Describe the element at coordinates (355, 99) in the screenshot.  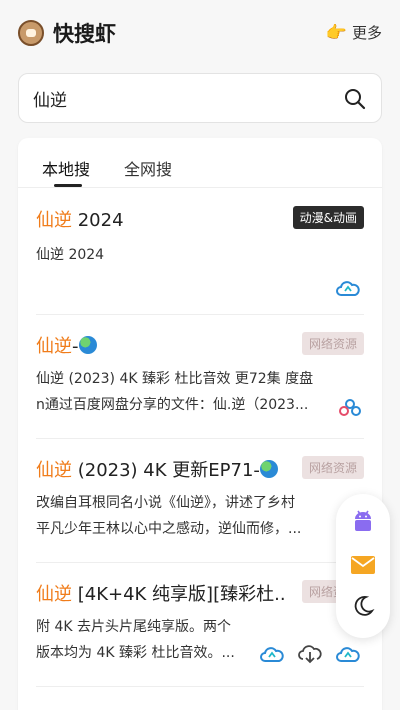
I see `search-icon` at that location.